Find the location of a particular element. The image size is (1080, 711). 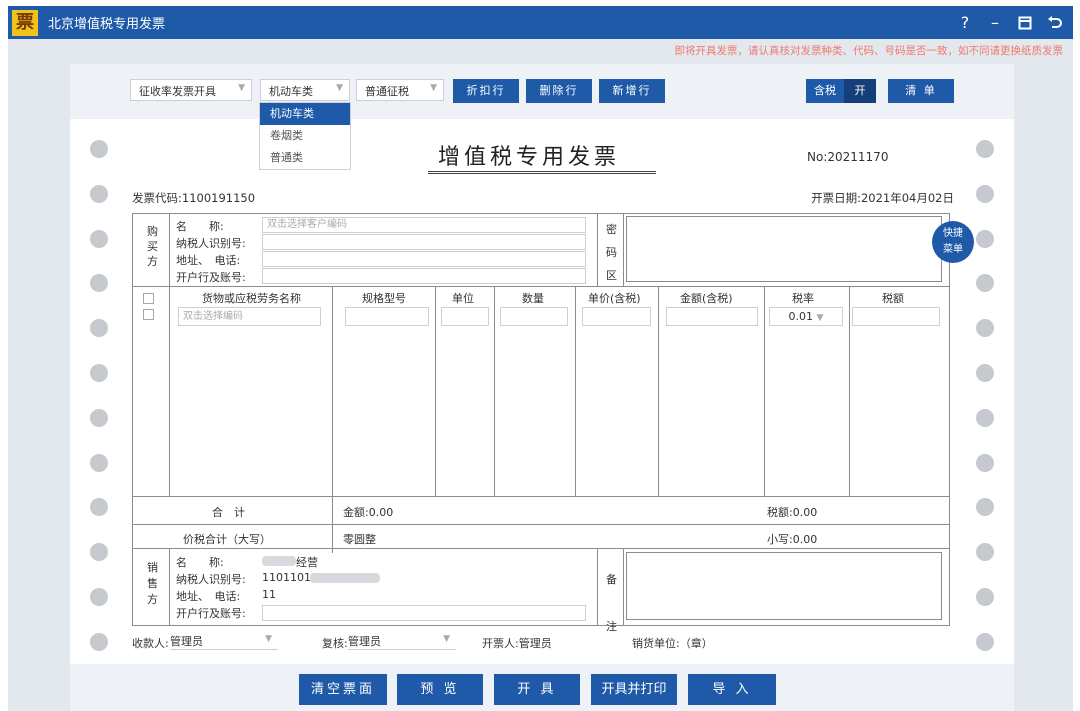

mode-select: 征收率发票开具 ▼ is located at coordinates (191, 90).